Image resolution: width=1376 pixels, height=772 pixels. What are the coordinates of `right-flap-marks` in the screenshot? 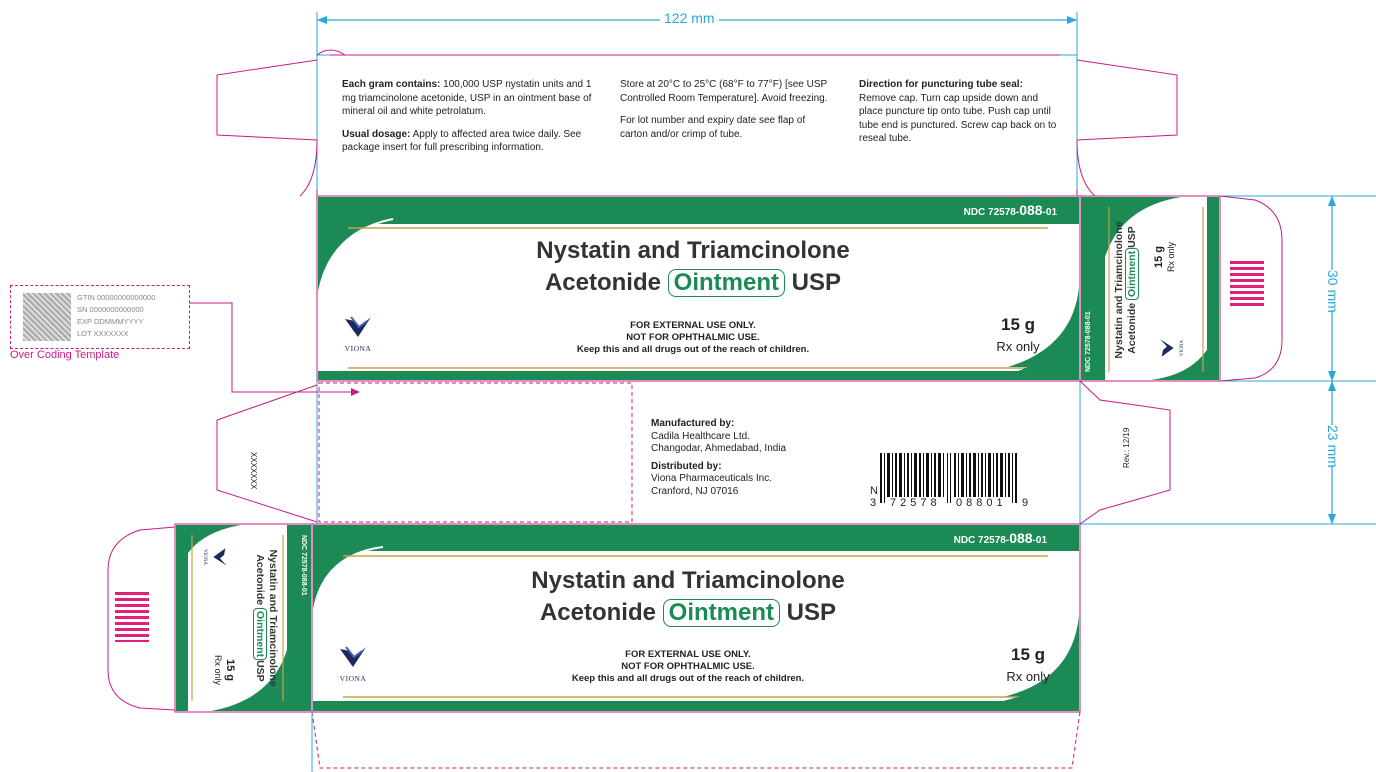 It's located at (1247, 285).